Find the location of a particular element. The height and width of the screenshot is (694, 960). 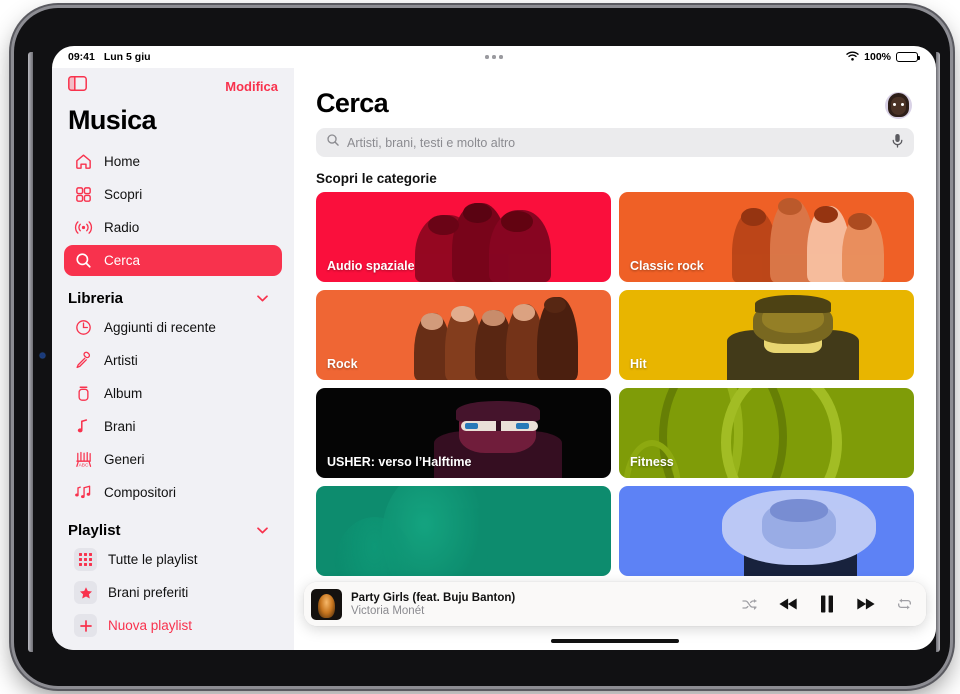

grid-squares-icon is located at coordinates (83, 194).